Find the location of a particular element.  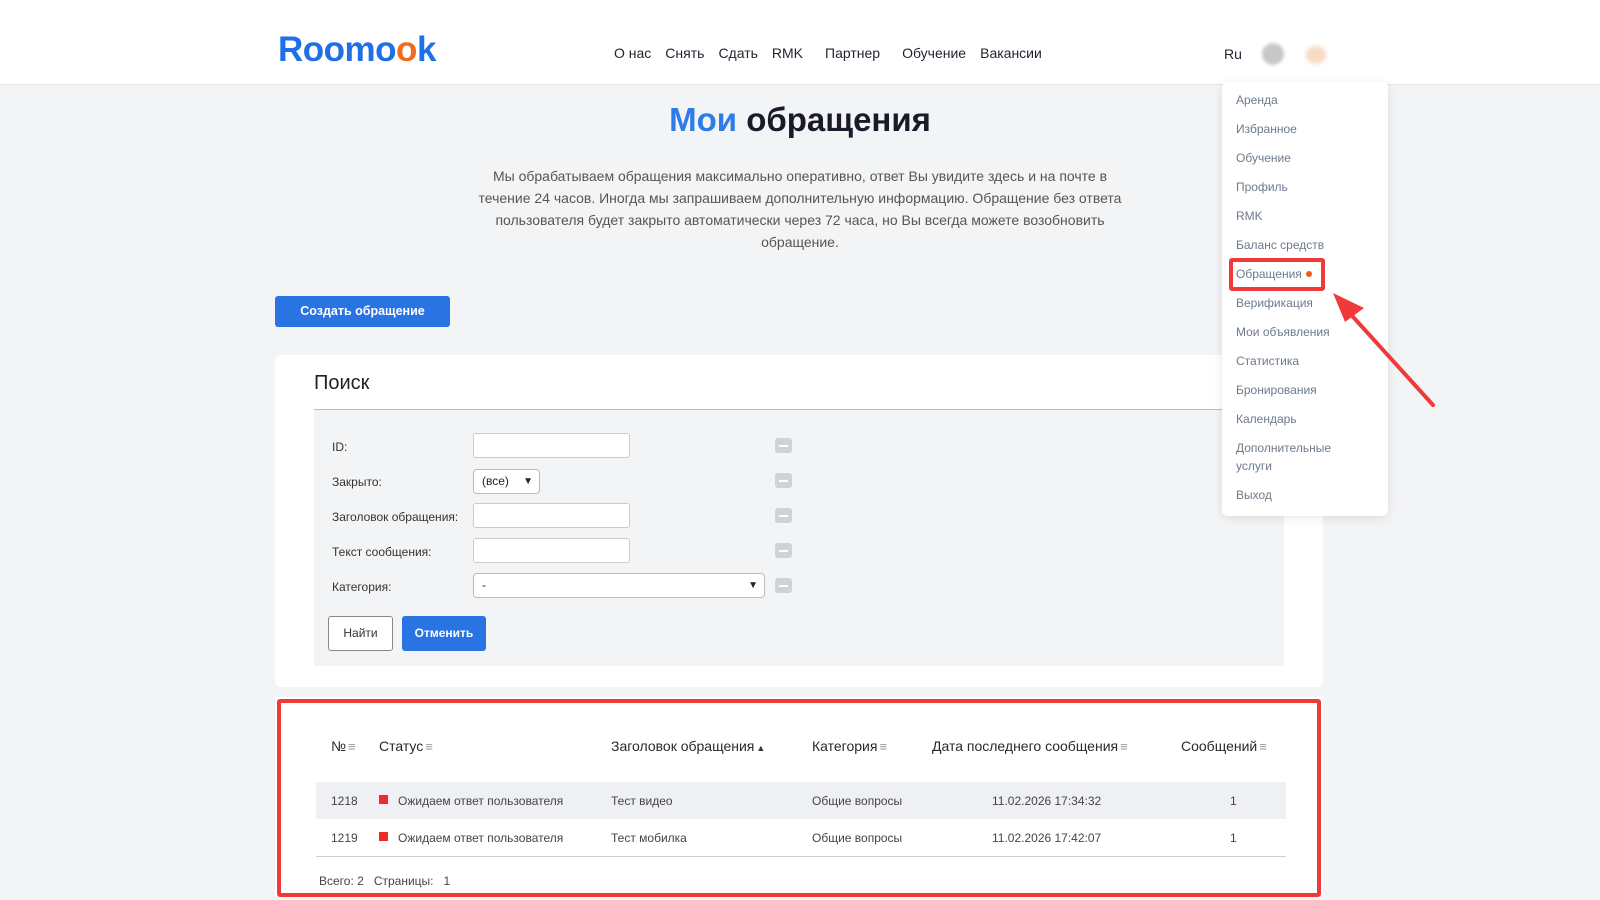

closed-label: Закрыто: is located at coordinates (357, 482).